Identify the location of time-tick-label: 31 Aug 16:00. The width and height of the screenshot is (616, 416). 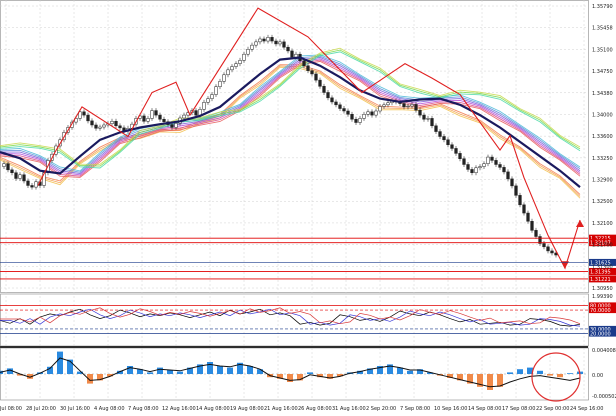
(349, 409).